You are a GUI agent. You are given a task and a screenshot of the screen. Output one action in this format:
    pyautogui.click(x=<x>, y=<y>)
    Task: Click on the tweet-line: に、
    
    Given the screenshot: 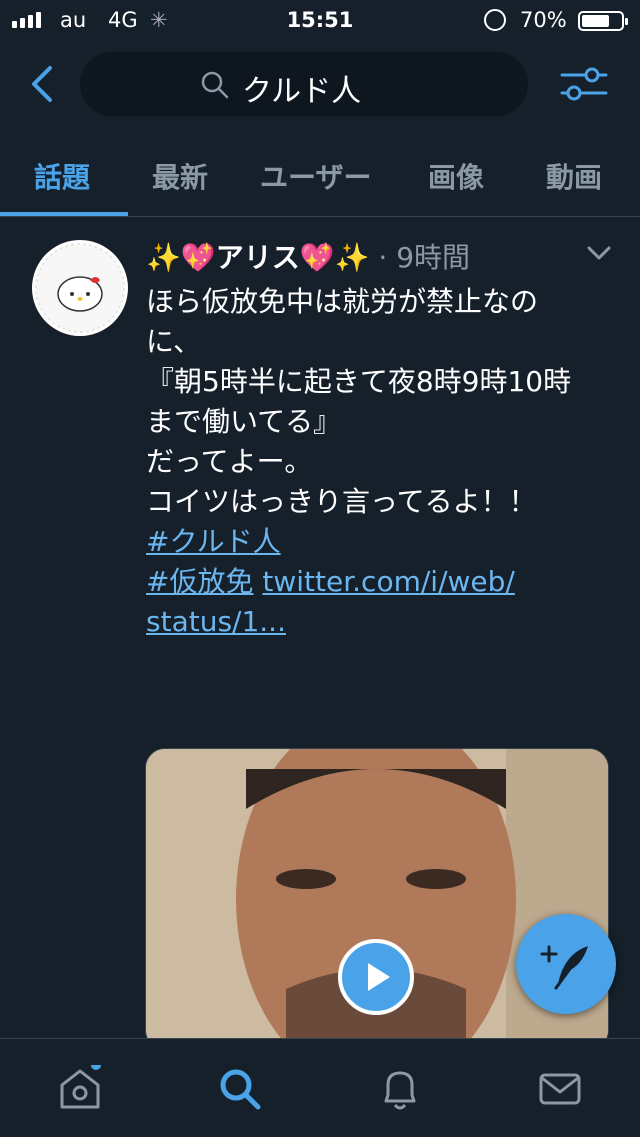 What is the action you would take?
    pyautogui.click(x=174, y=341)
    